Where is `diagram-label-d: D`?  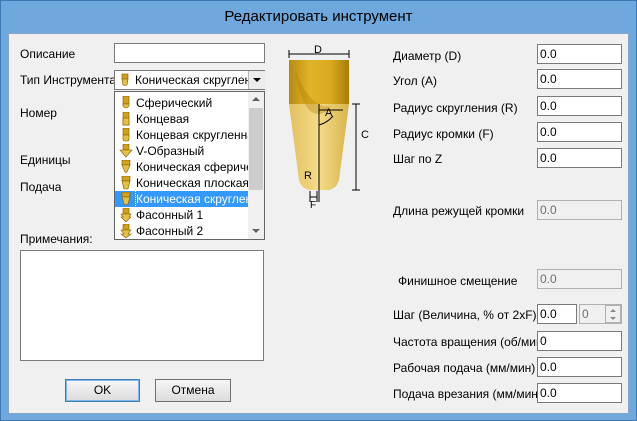 diagram-label-d: D is located at coordinates (318, 50).